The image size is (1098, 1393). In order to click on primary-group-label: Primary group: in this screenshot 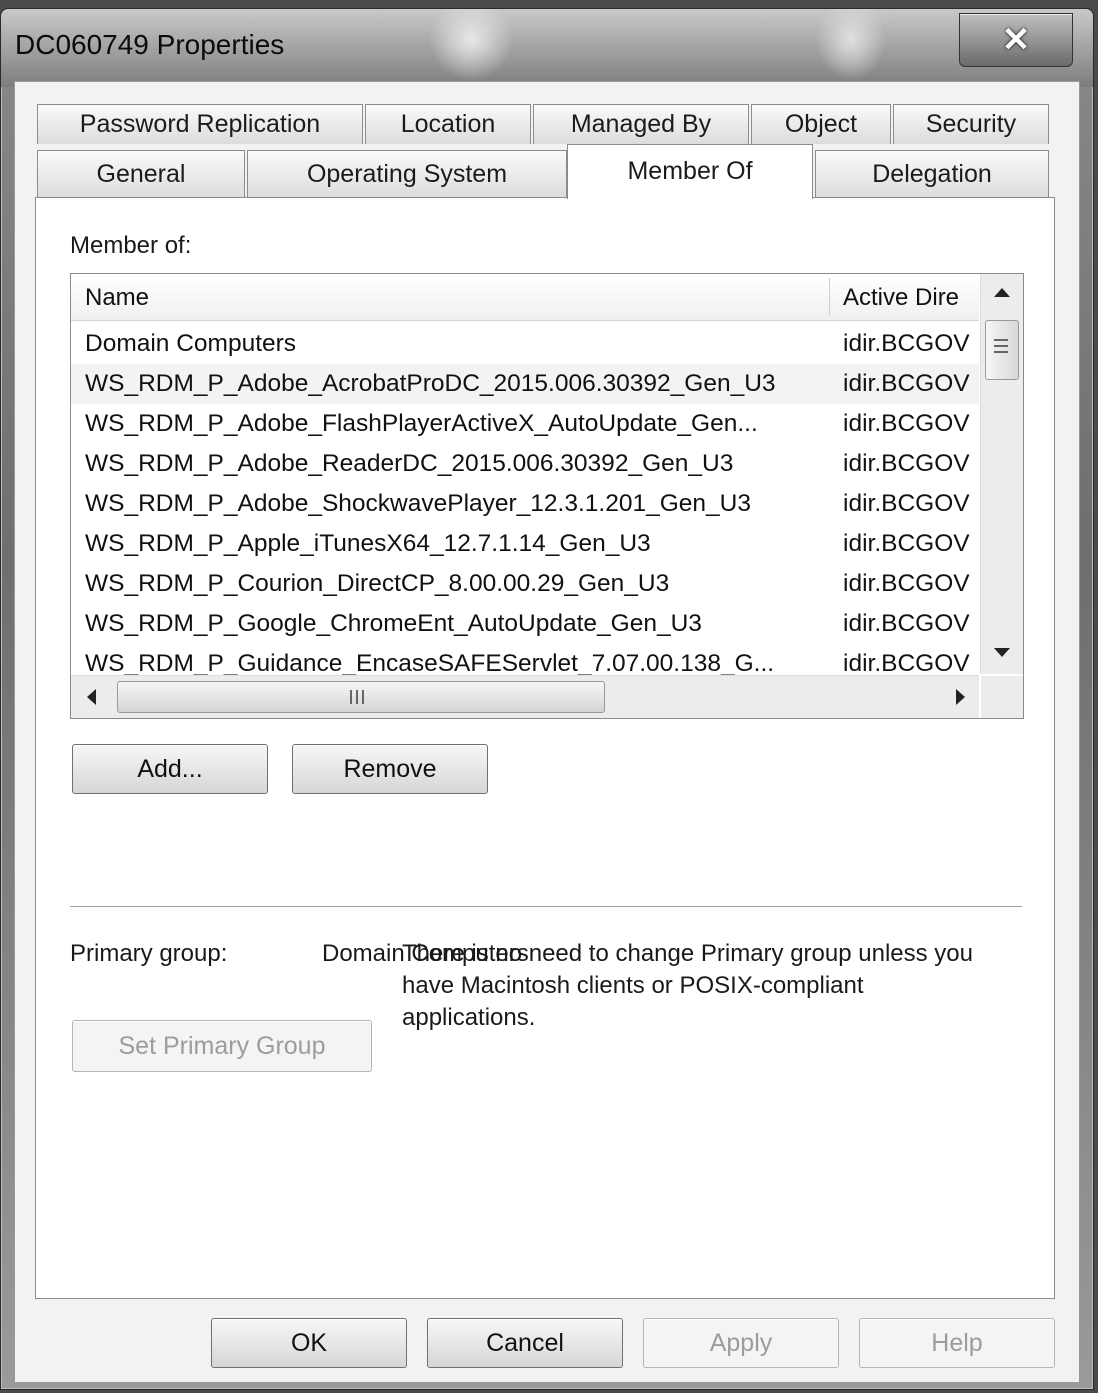, I will do `click(149, 953)`.